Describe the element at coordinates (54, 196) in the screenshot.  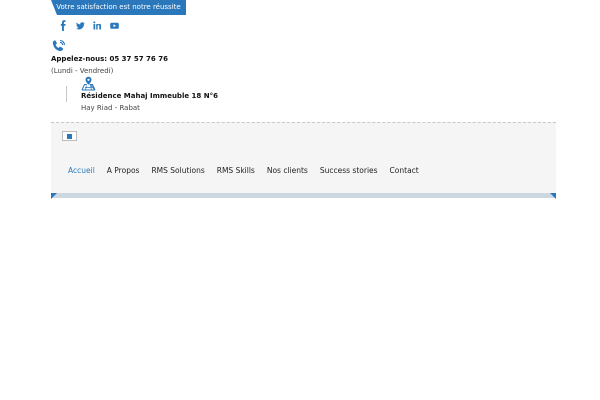
I see `corner-fold-left` at that location.